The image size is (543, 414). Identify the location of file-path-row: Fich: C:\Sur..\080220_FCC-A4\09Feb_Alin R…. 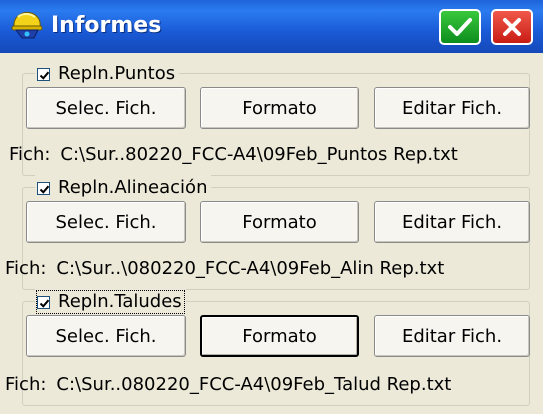
(224, 269).